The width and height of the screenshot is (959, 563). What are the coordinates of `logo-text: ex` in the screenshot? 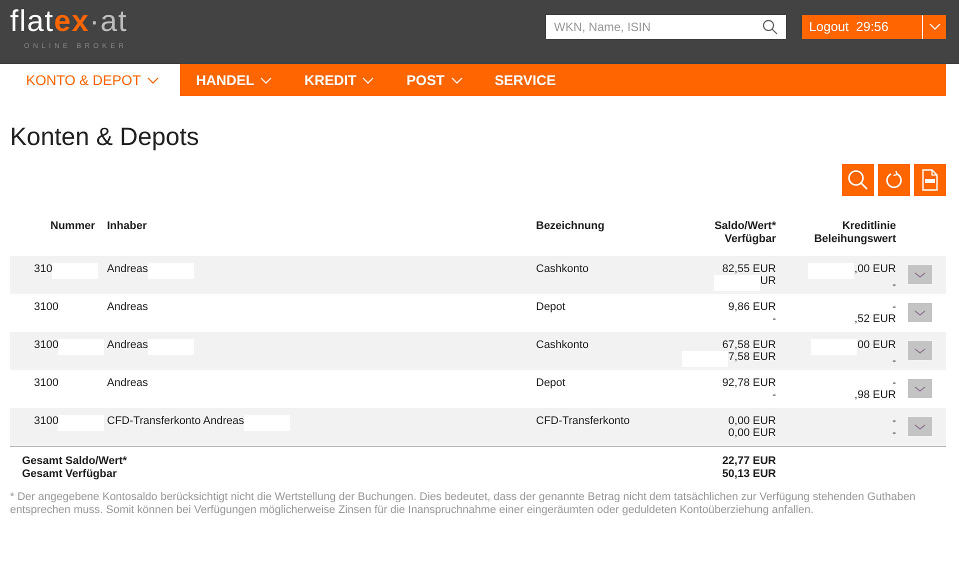 It's located at (72, 22).